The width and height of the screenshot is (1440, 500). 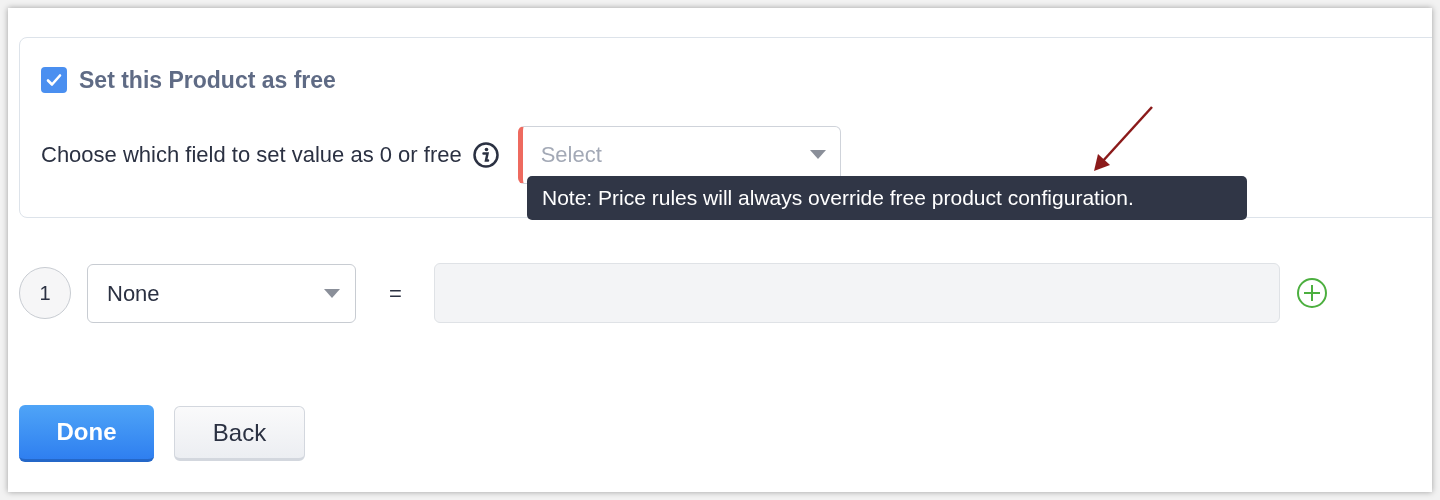 I want to click on field-label: Choose which field to set value as 0 or free, so click(x=251, y=155).